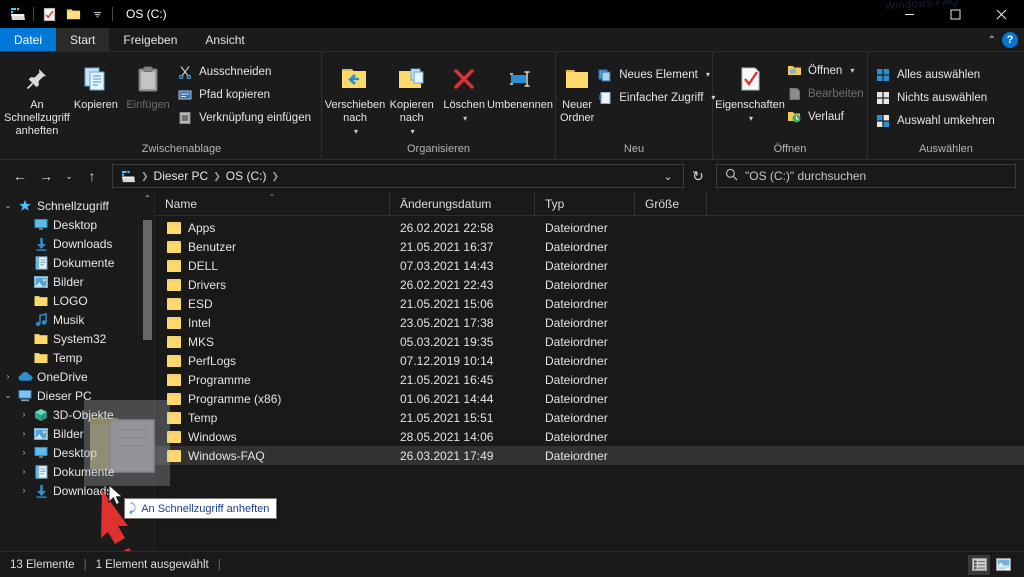  What do you see at coordinates (589, 284) in the screenshot?
I see `table-row: Drivers 26.02.2021 22:43 Dateiordner` at bounding box center [589, 284].